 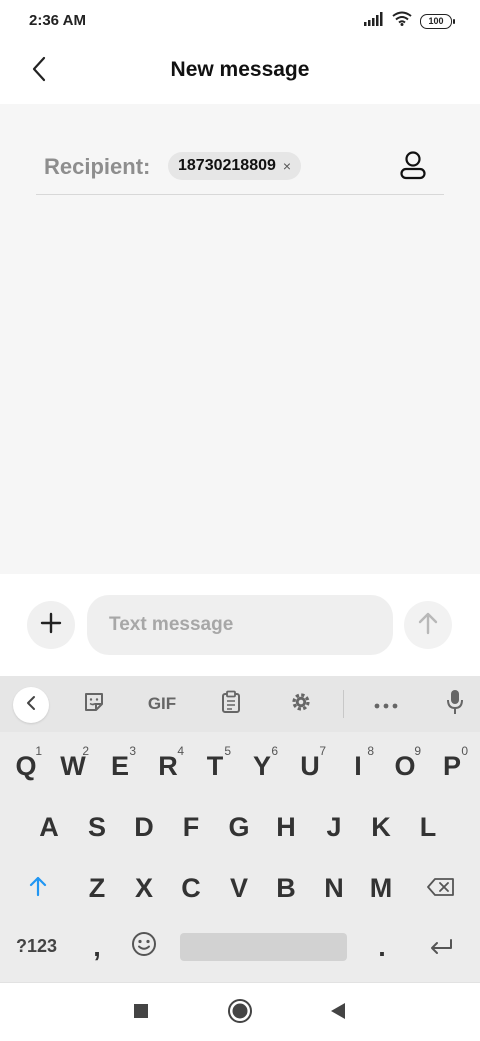 What do you see at coordinates (262, 766) in the screenshot?
I see `key-y: Y6` at bounding box center [262, 766].